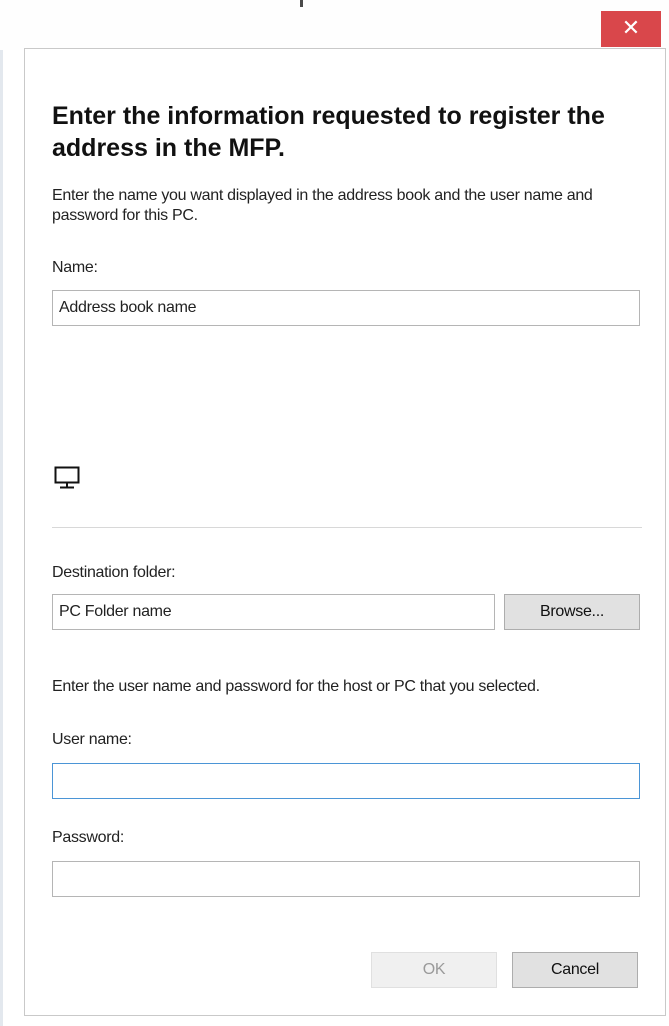  I want to click on name-label: Name:, so click(75, 267).